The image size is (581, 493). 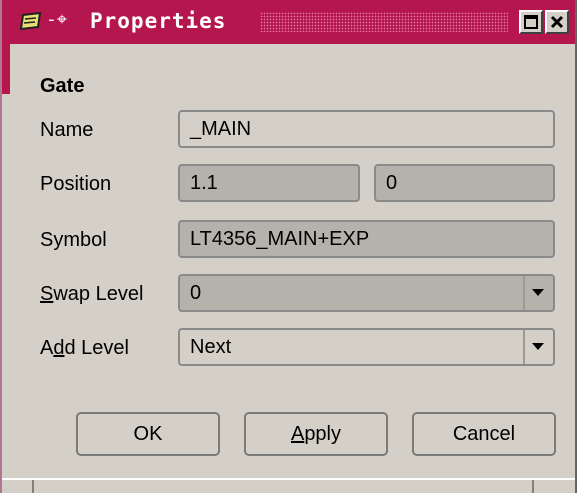 I want to click on add-level-value: Next, so click(x=211, y=347).